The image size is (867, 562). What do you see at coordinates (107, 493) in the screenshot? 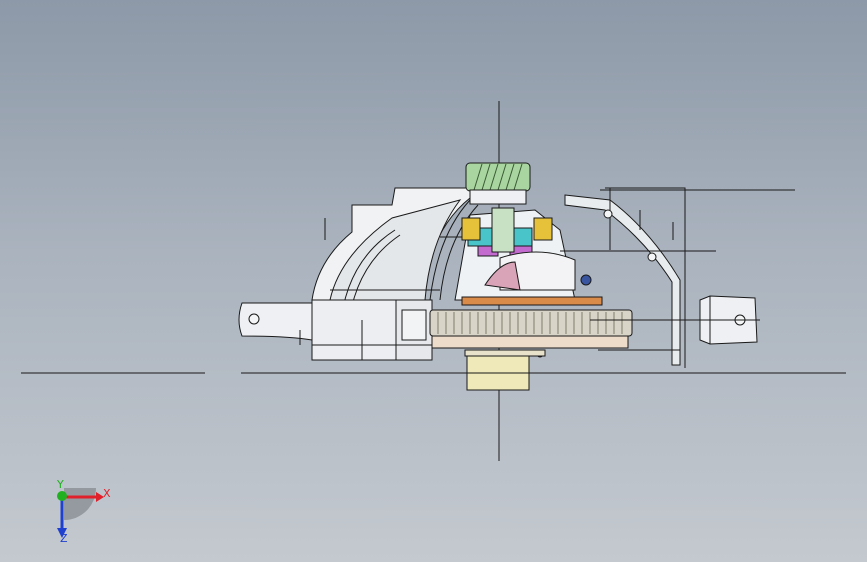
I see `x-axis-label: X` at bounding box center [107, 493].